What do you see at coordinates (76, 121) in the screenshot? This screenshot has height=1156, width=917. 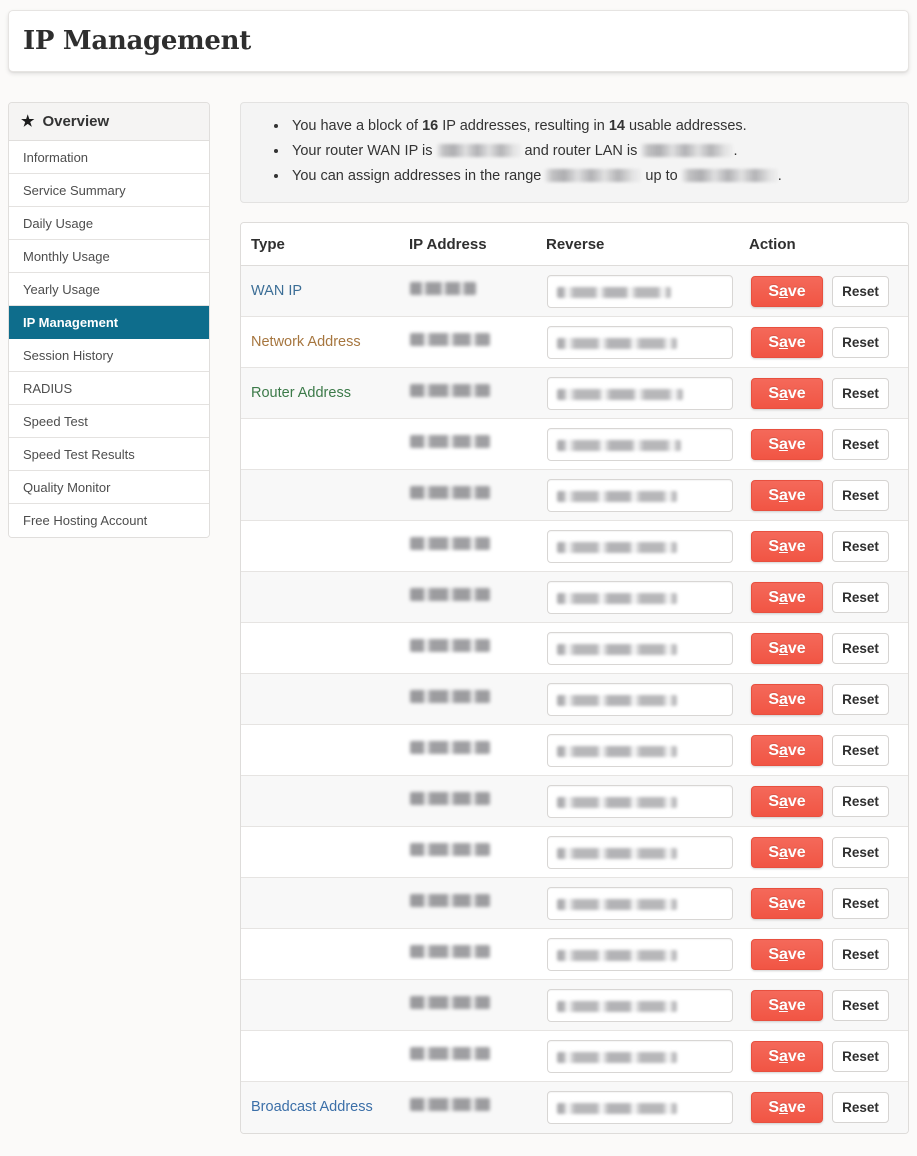 I see `sidebar-header-label: Overview` at bounding box center [76, 121].